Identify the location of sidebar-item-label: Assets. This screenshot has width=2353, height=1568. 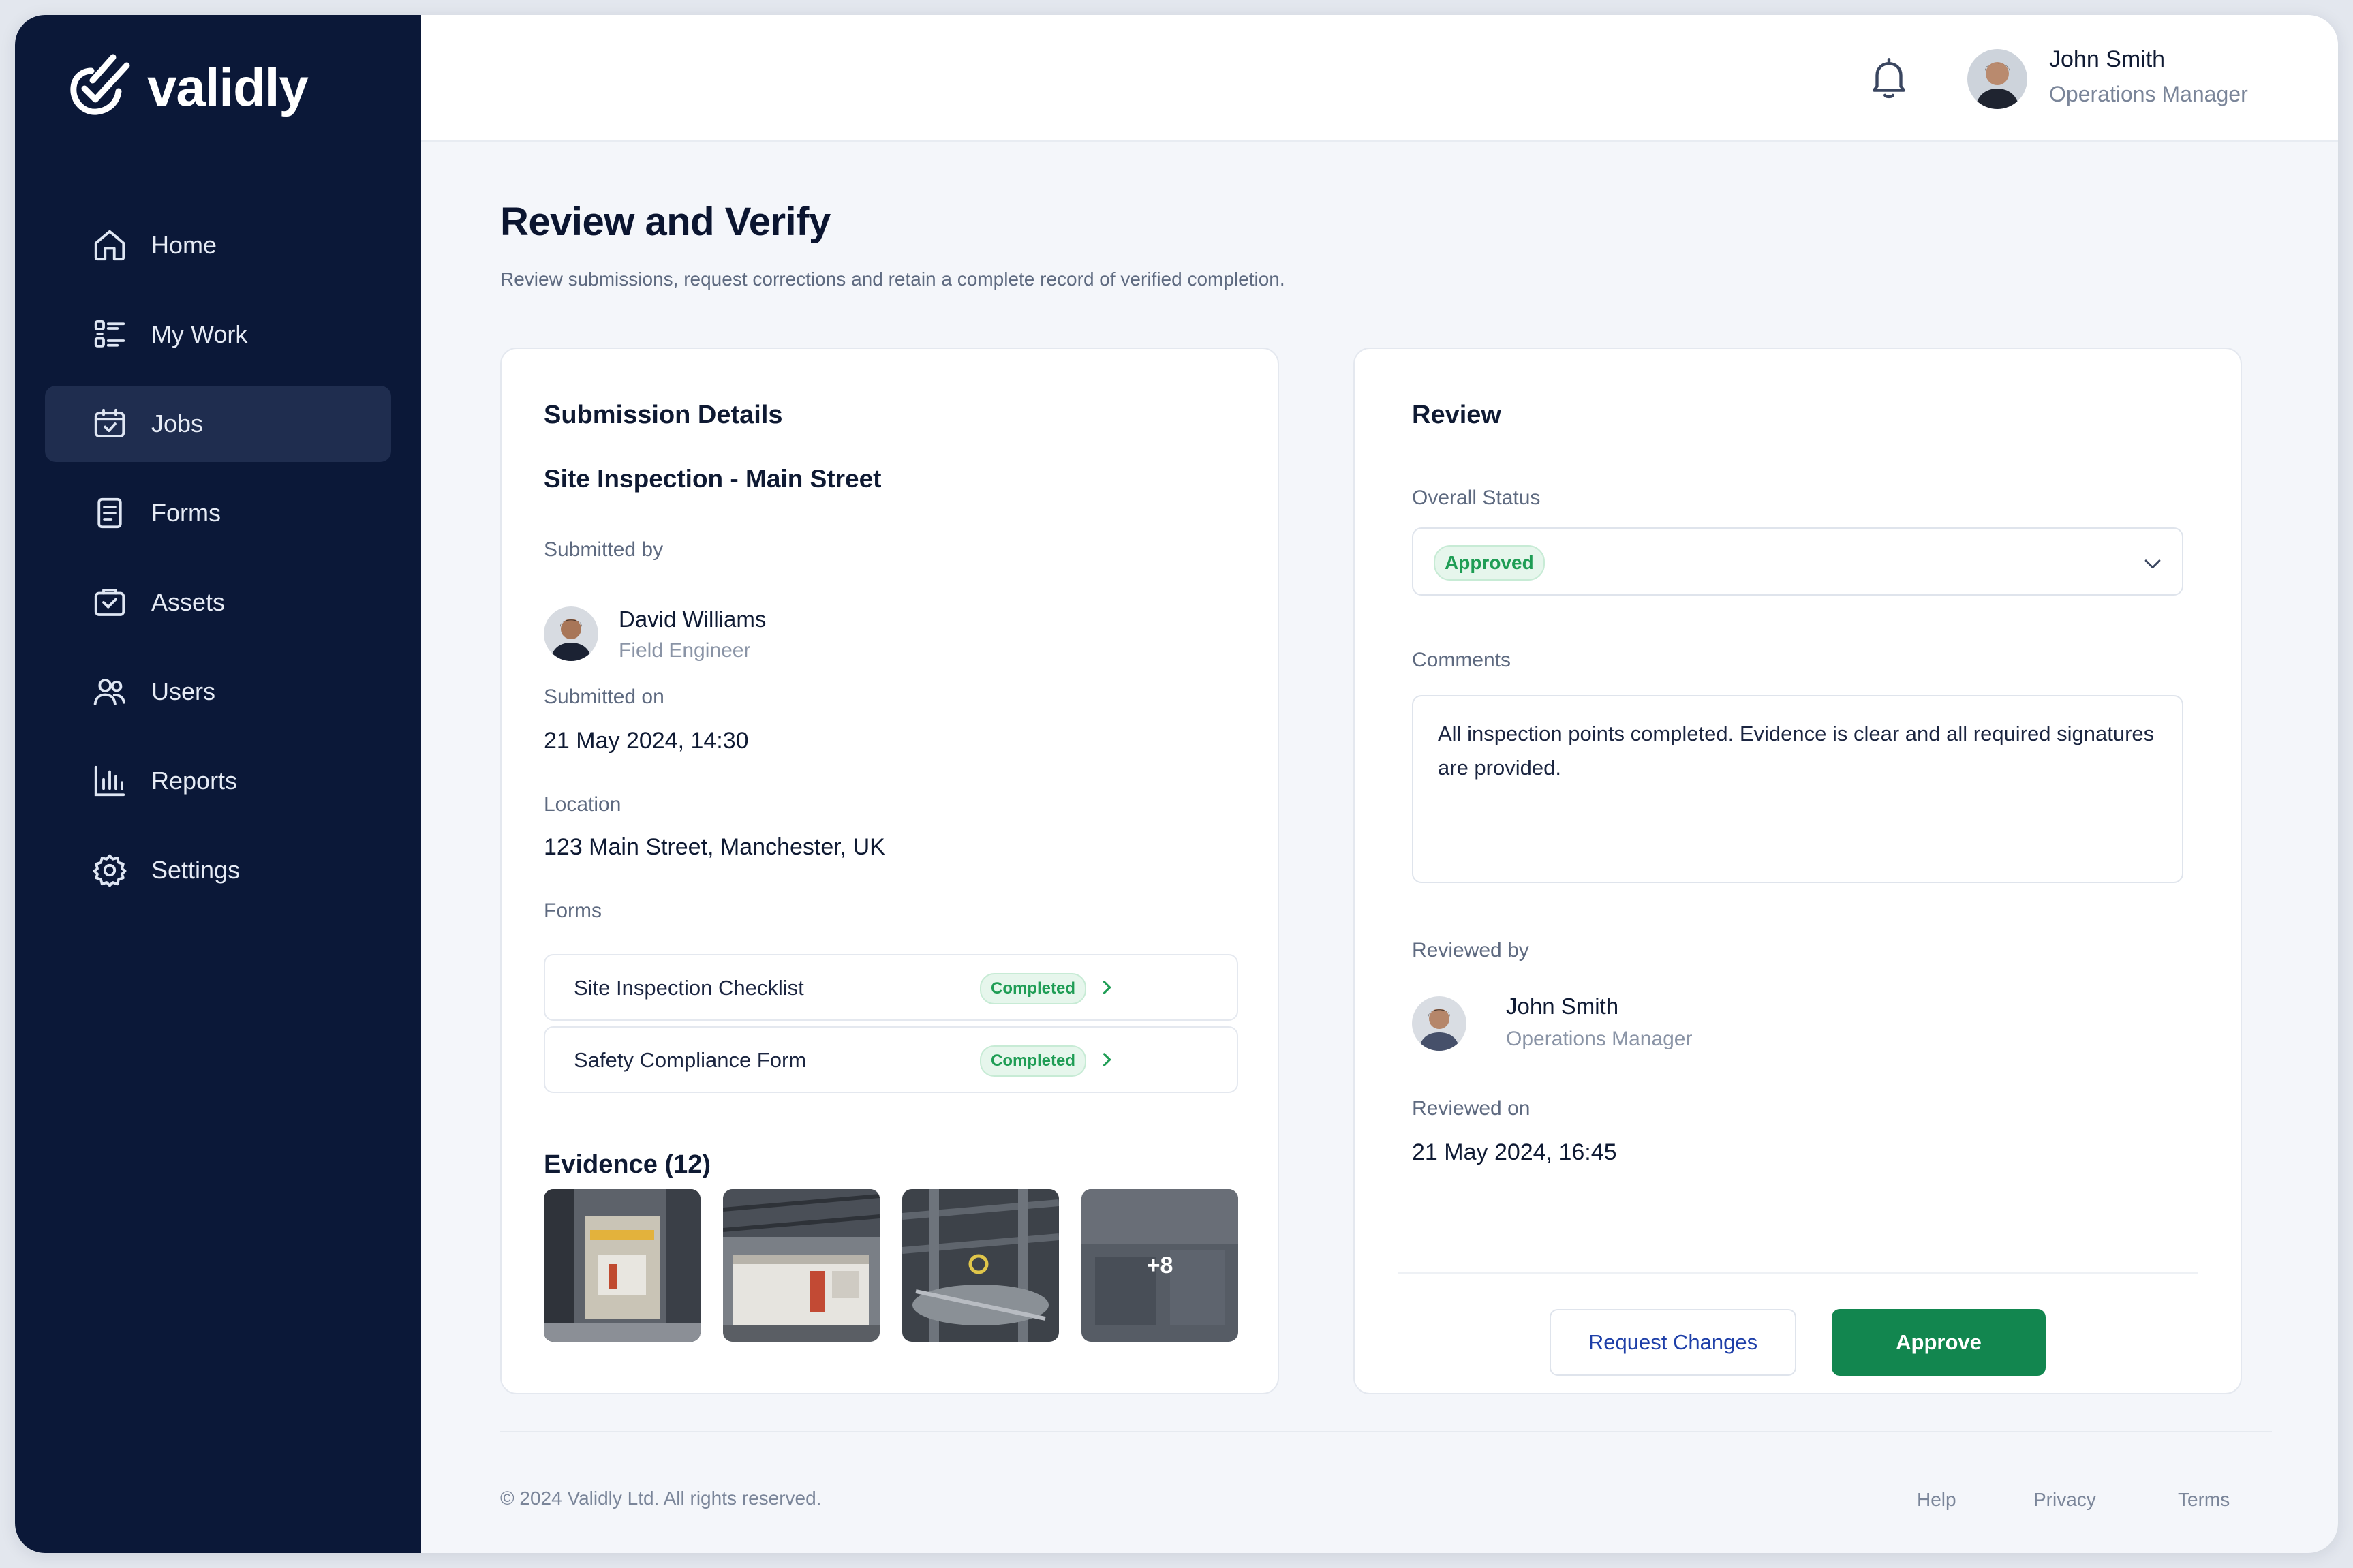
(188, 602).